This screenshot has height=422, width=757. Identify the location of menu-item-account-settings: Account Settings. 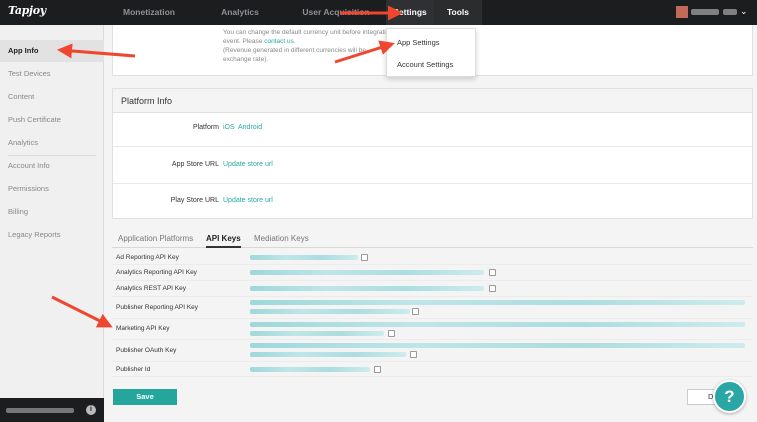
(425, 64).